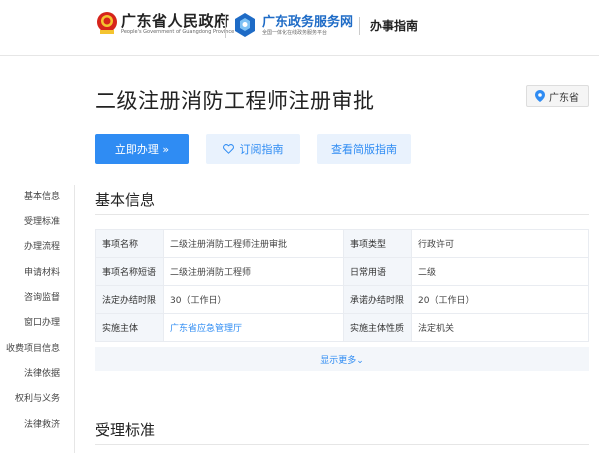 The height and width of the screenshot is (453, 599). Describe the element at coordinates (253, 243) in the screenshot. I see `field-value: 二级注册消防工程师注册审批` at that location.